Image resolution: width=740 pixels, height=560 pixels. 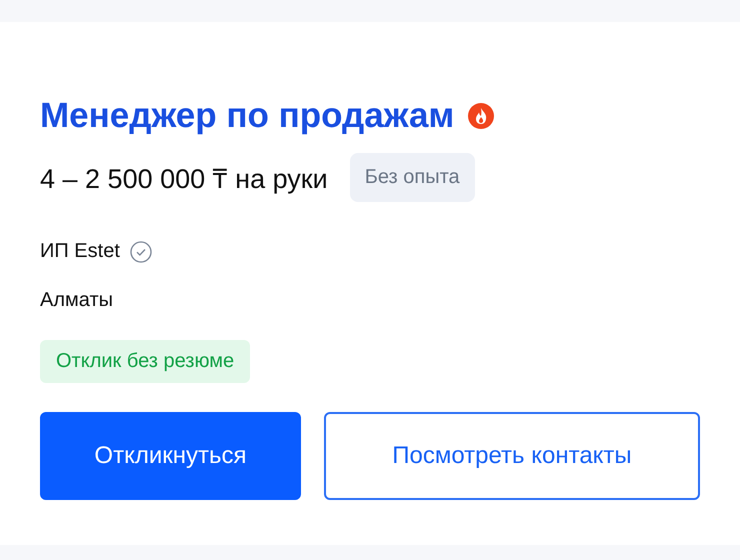 I want to click on salary: 4 – 2 500 000 ₸ на руки, so click(x=184, y=179).